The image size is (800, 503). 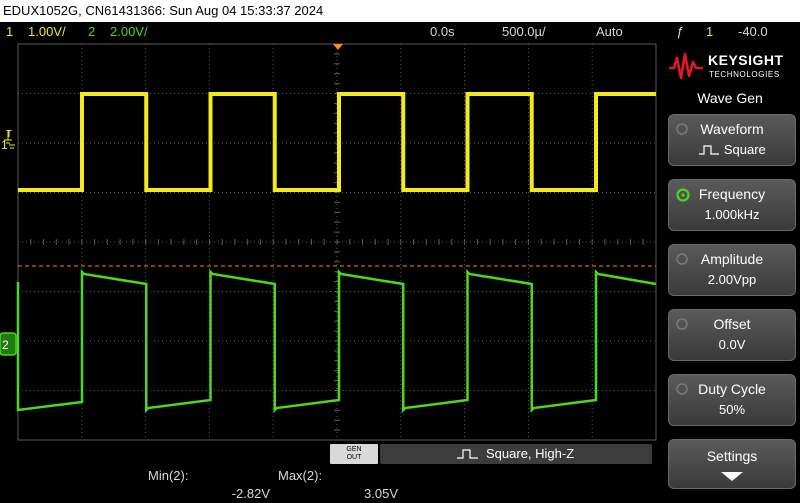 What do you see at coordinates (442, 32) in the screenshot?
I see `horizontal-delay: 0.0s` at bounding box center [442, 32].